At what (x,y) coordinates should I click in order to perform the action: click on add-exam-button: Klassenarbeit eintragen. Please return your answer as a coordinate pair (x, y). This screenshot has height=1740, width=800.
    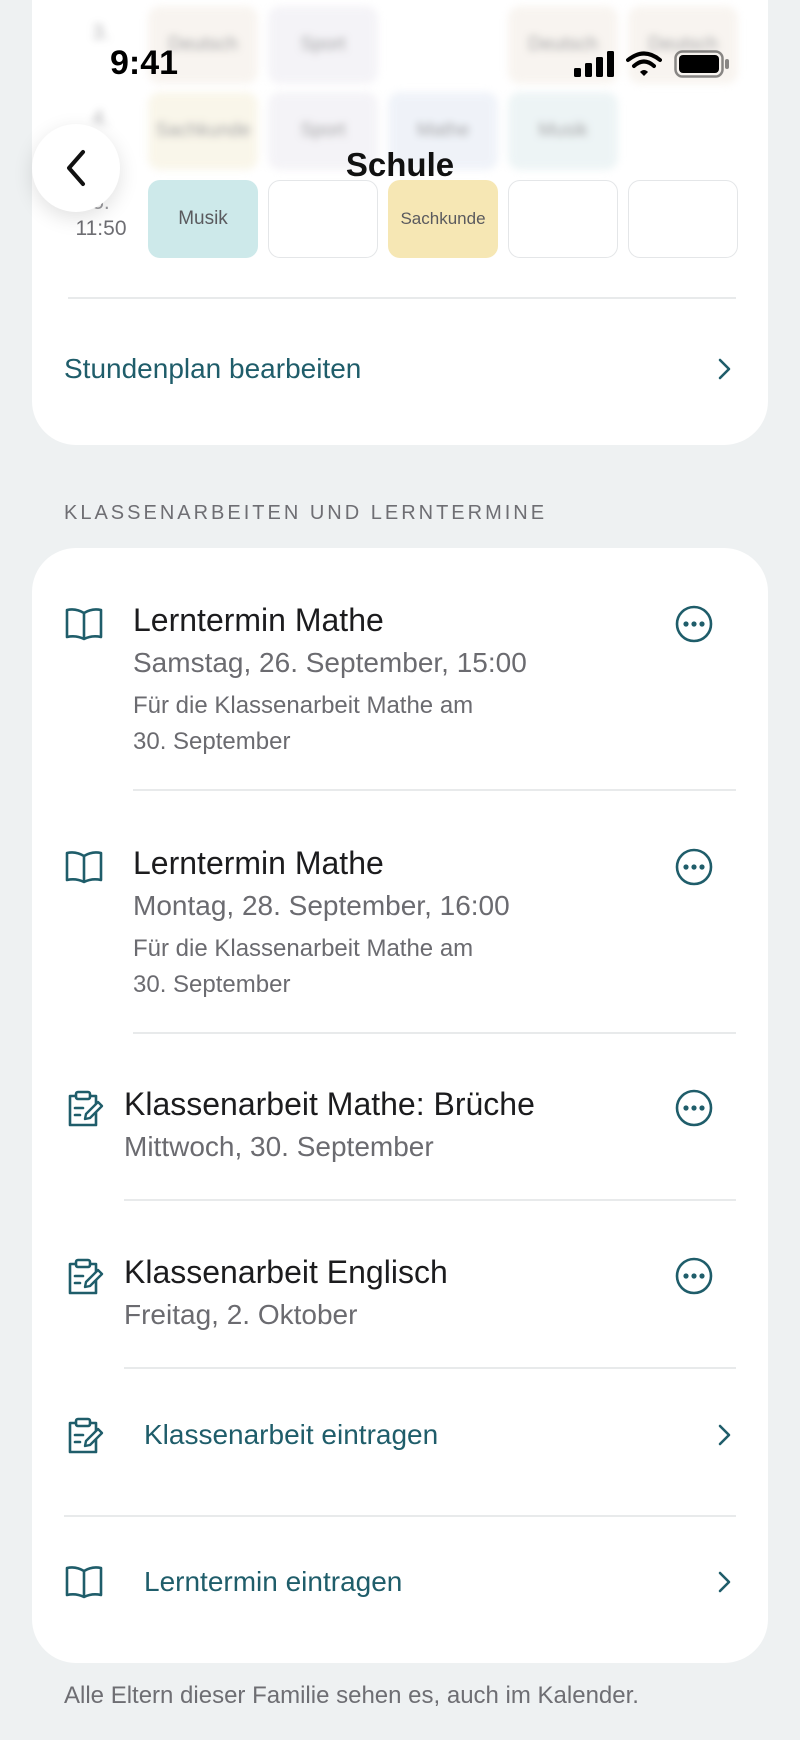
    Looking at the image, I should click on (400, 1435).